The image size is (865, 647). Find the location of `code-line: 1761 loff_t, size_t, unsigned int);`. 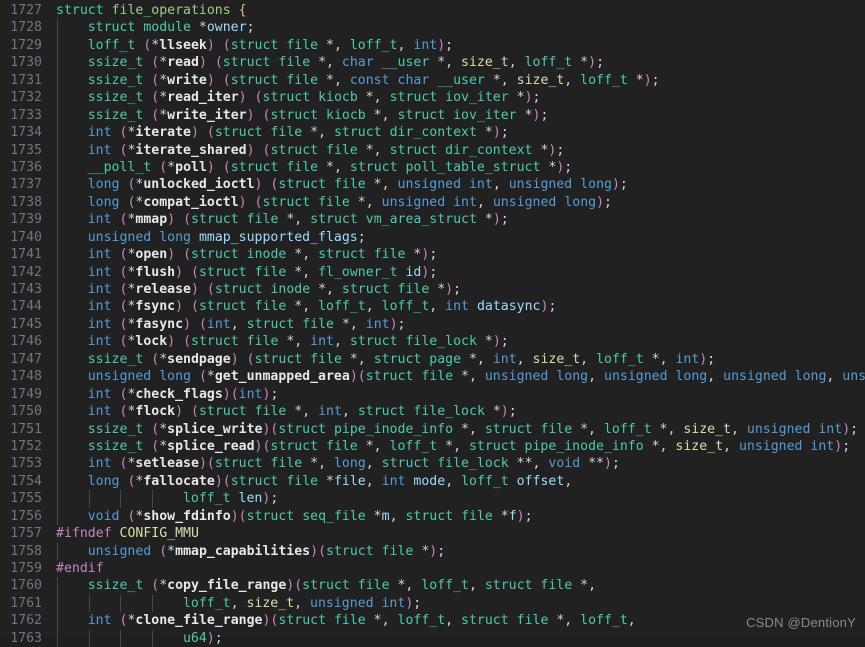

code-line: 1761 loff_t, size_t, unsigned int); is located at coordinates (432, 603).